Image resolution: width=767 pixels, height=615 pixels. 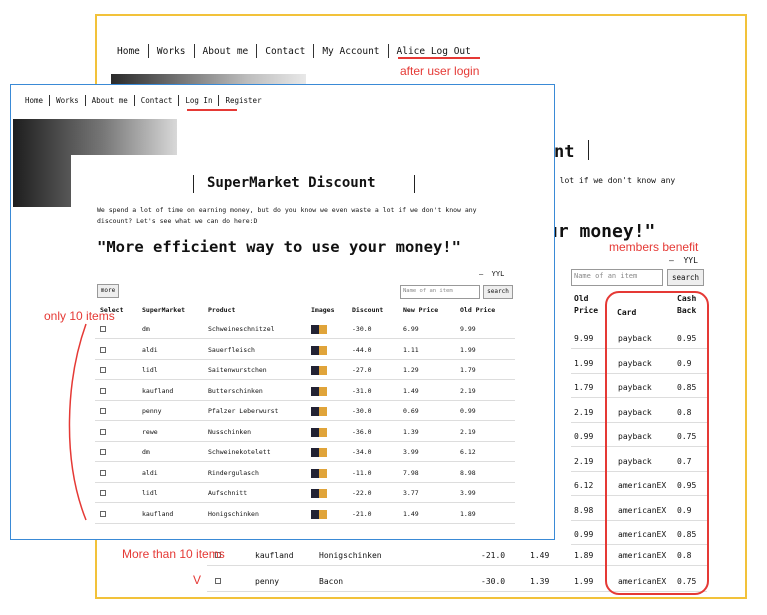 I want to click on page-title-fragment: nt, so click(x=564, y=152).